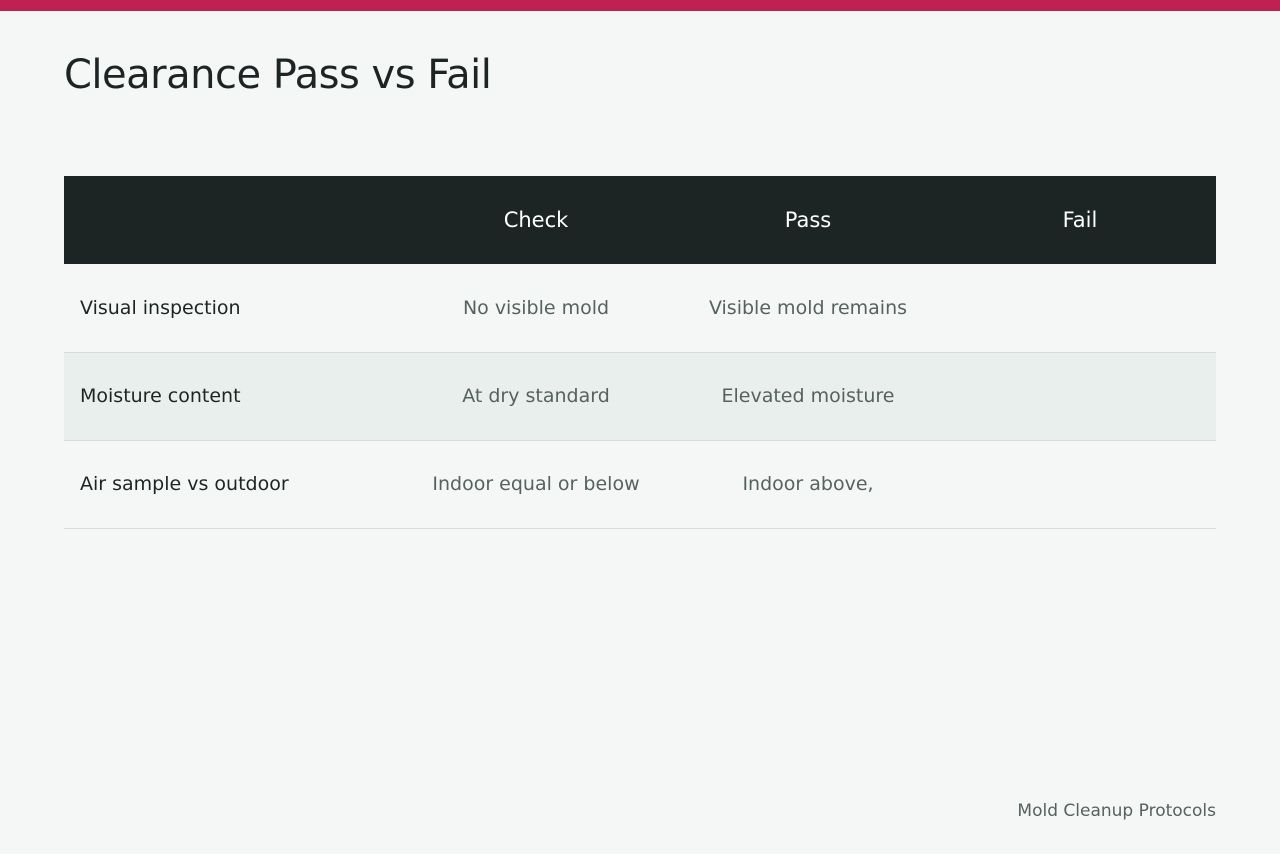  I want to click on row-label: Air sample vs outdoor, so click(184, 484).